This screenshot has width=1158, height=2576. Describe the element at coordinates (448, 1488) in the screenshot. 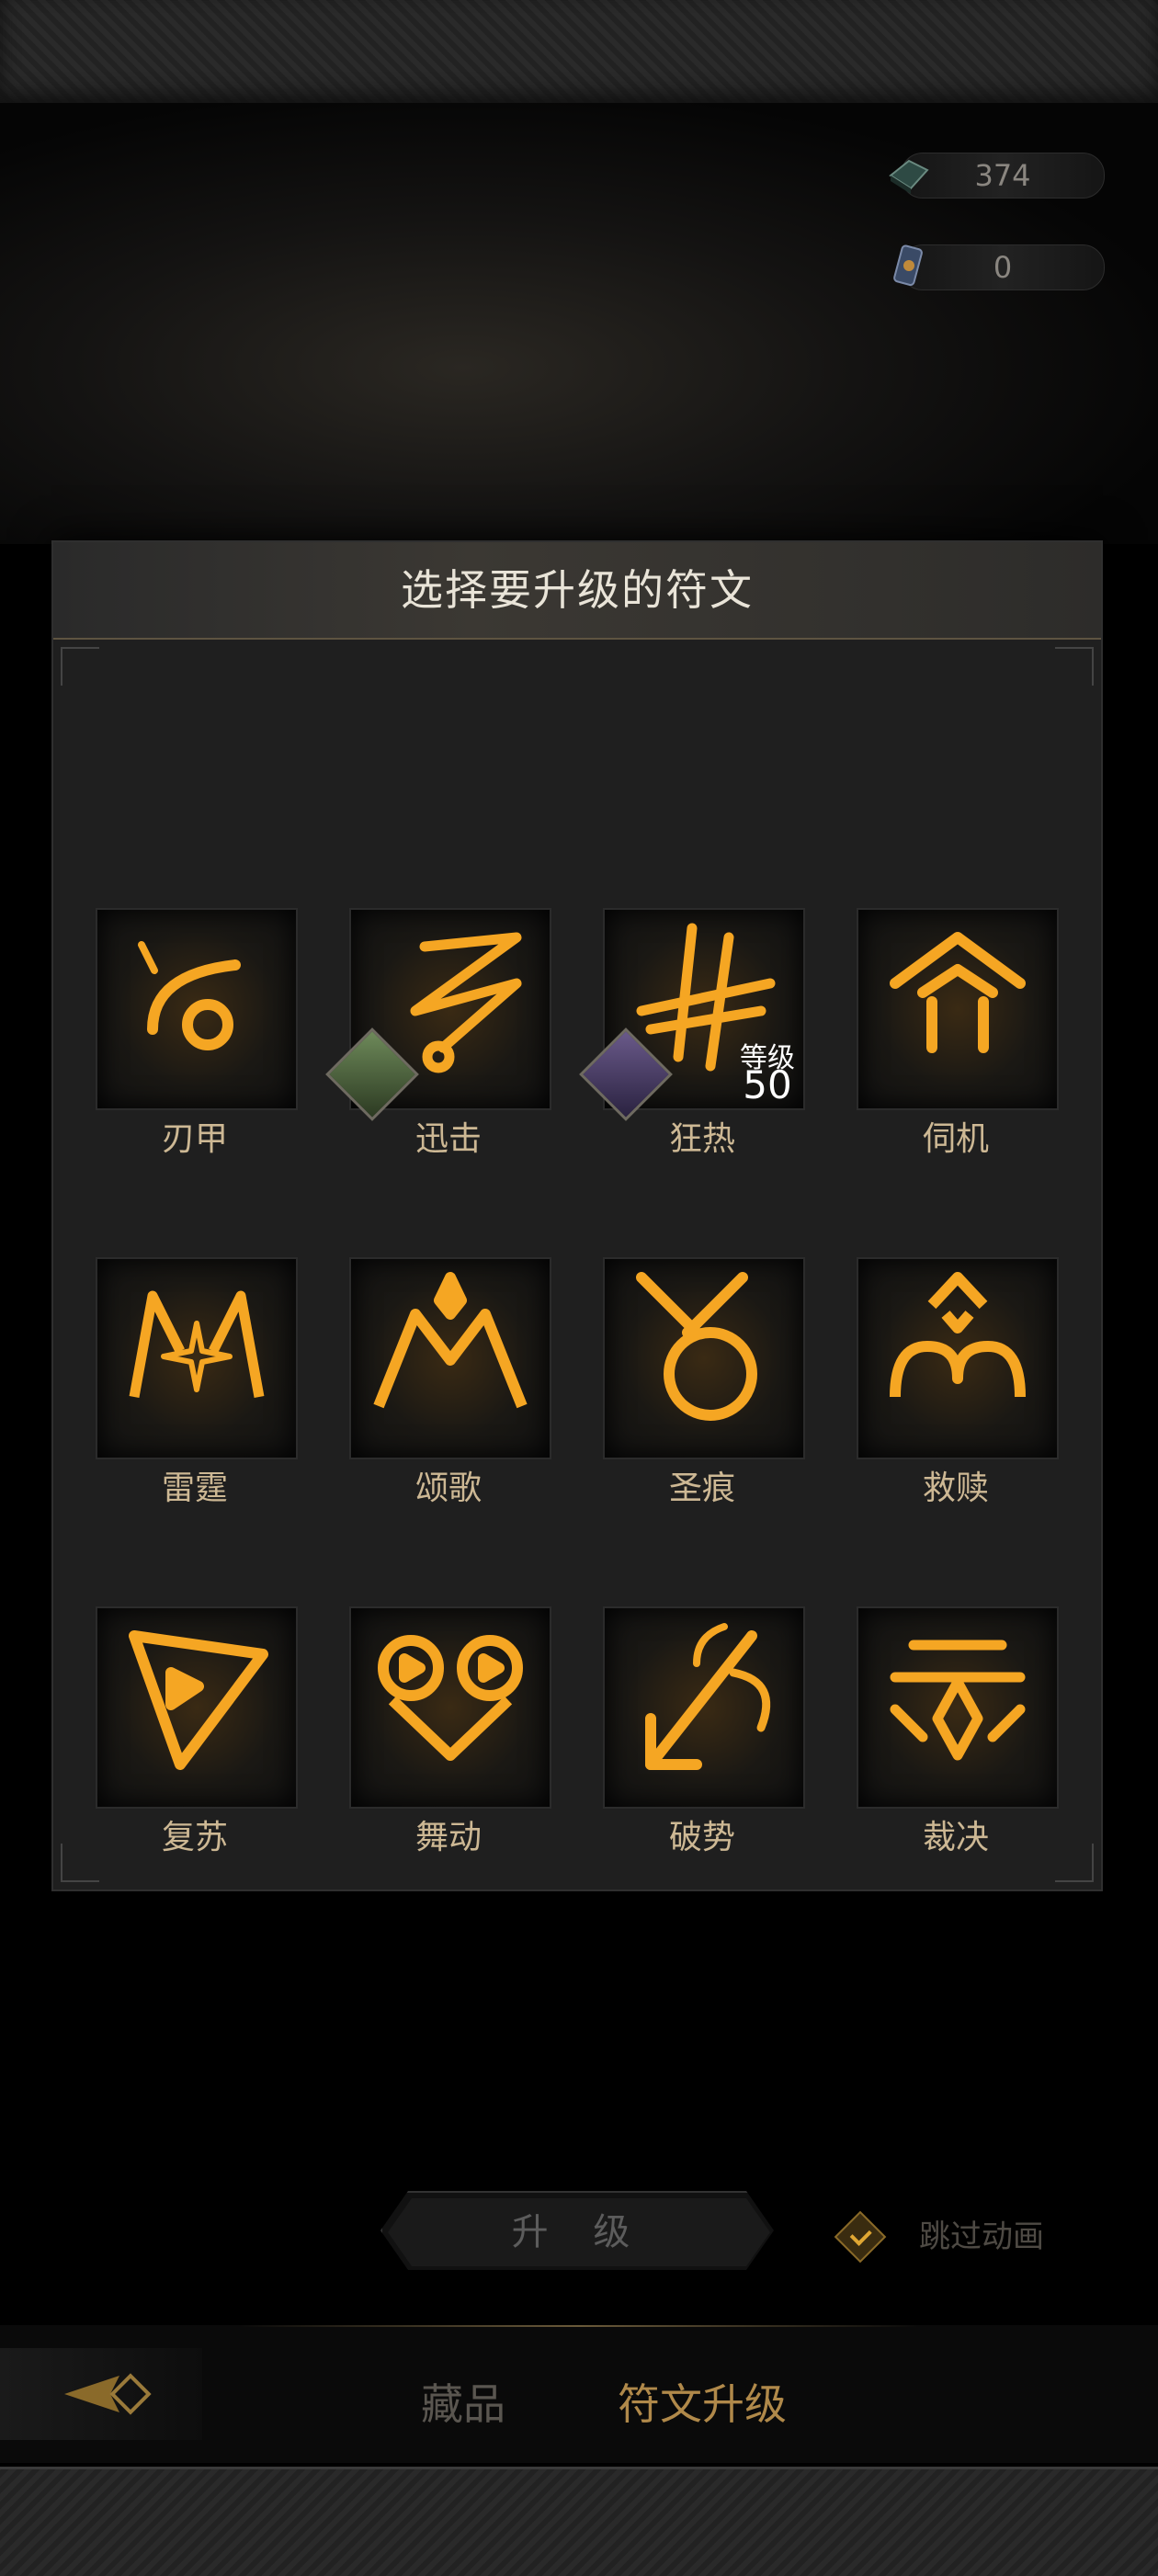

I see `rune-label: 颂歌` at that location.